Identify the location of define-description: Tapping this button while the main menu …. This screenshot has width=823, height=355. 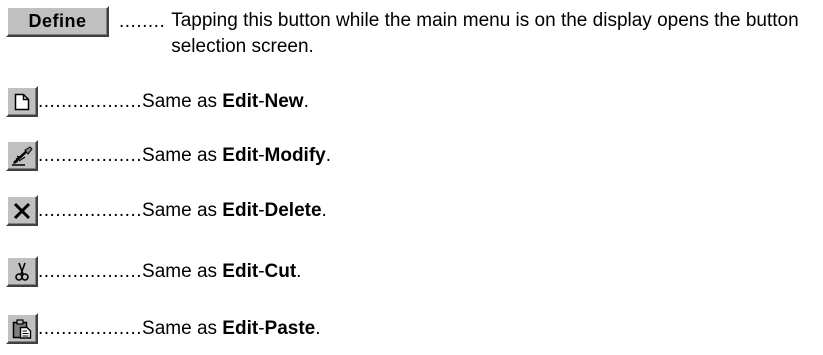
(485, 33).